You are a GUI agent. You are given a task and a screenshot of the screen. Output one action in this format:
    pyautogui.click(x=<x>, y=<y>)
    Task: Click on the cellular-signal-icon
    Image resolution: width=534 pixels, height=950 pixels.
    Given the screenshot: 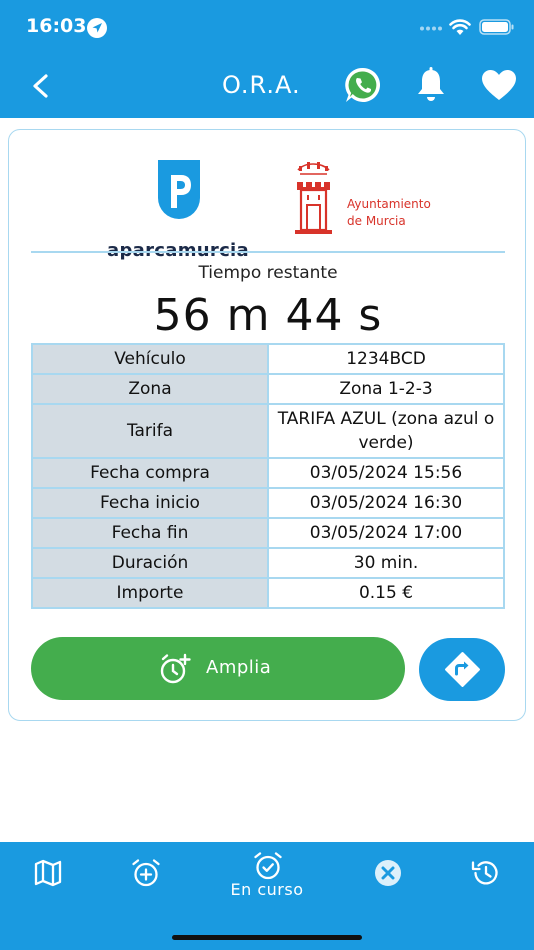 What is the action you would take?
    pyautogui.click(x=431, y=28)
    